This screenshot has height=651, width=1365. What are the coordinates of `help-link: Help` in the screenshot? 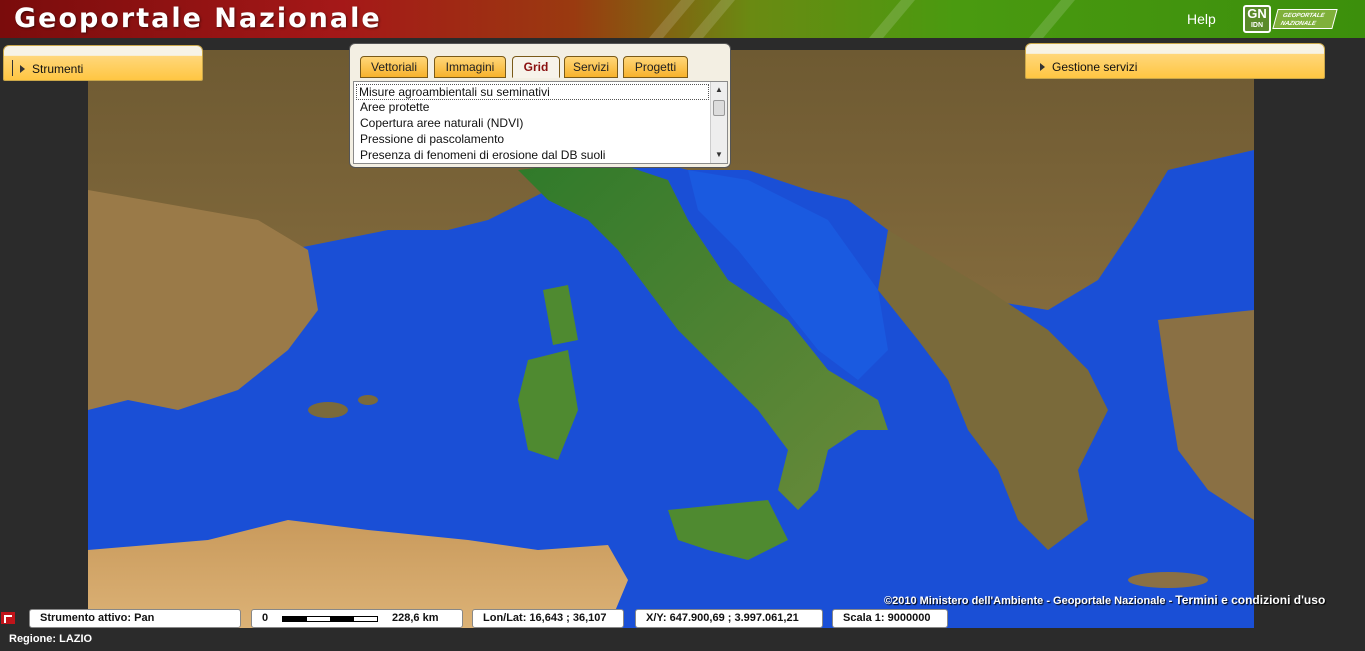 It's located at (1201, 19).